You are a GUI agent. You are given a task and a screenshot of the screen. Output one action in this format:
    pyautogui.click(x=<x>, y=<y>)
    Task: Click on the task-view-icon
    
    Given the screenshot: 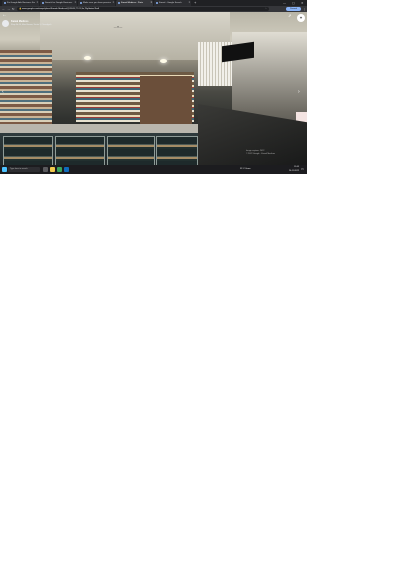 What is the action you would take?
    pyautogui.click(x=45, y=169)
    